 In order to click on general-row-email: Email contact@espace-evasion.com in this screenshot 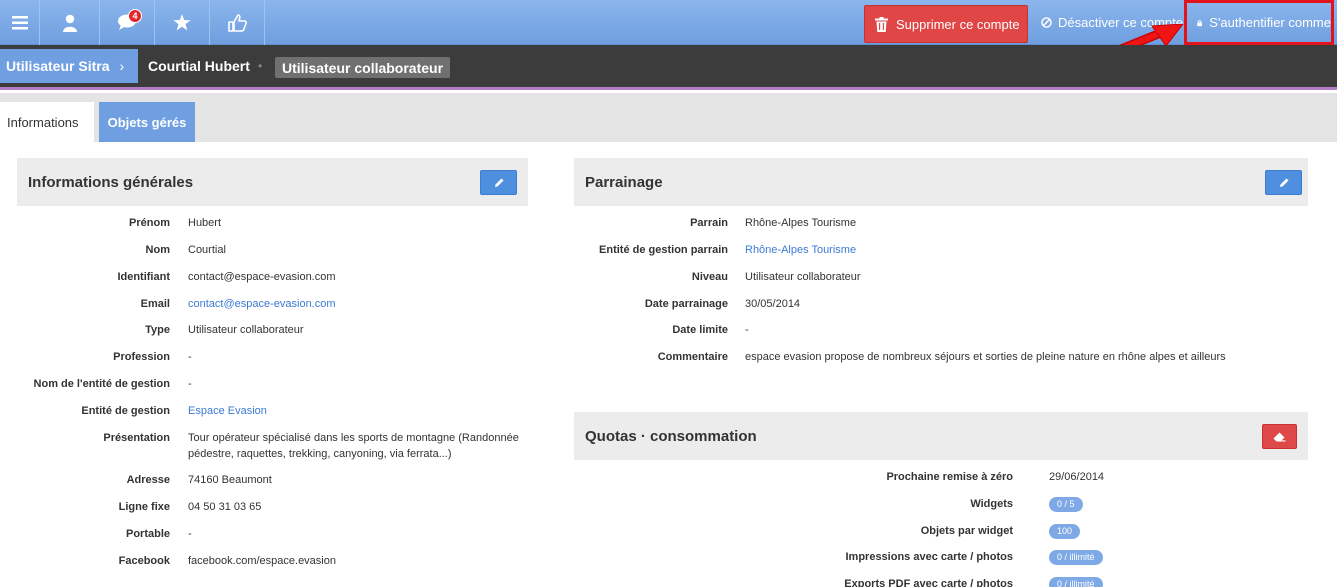, I will do `click(168, 304)`.